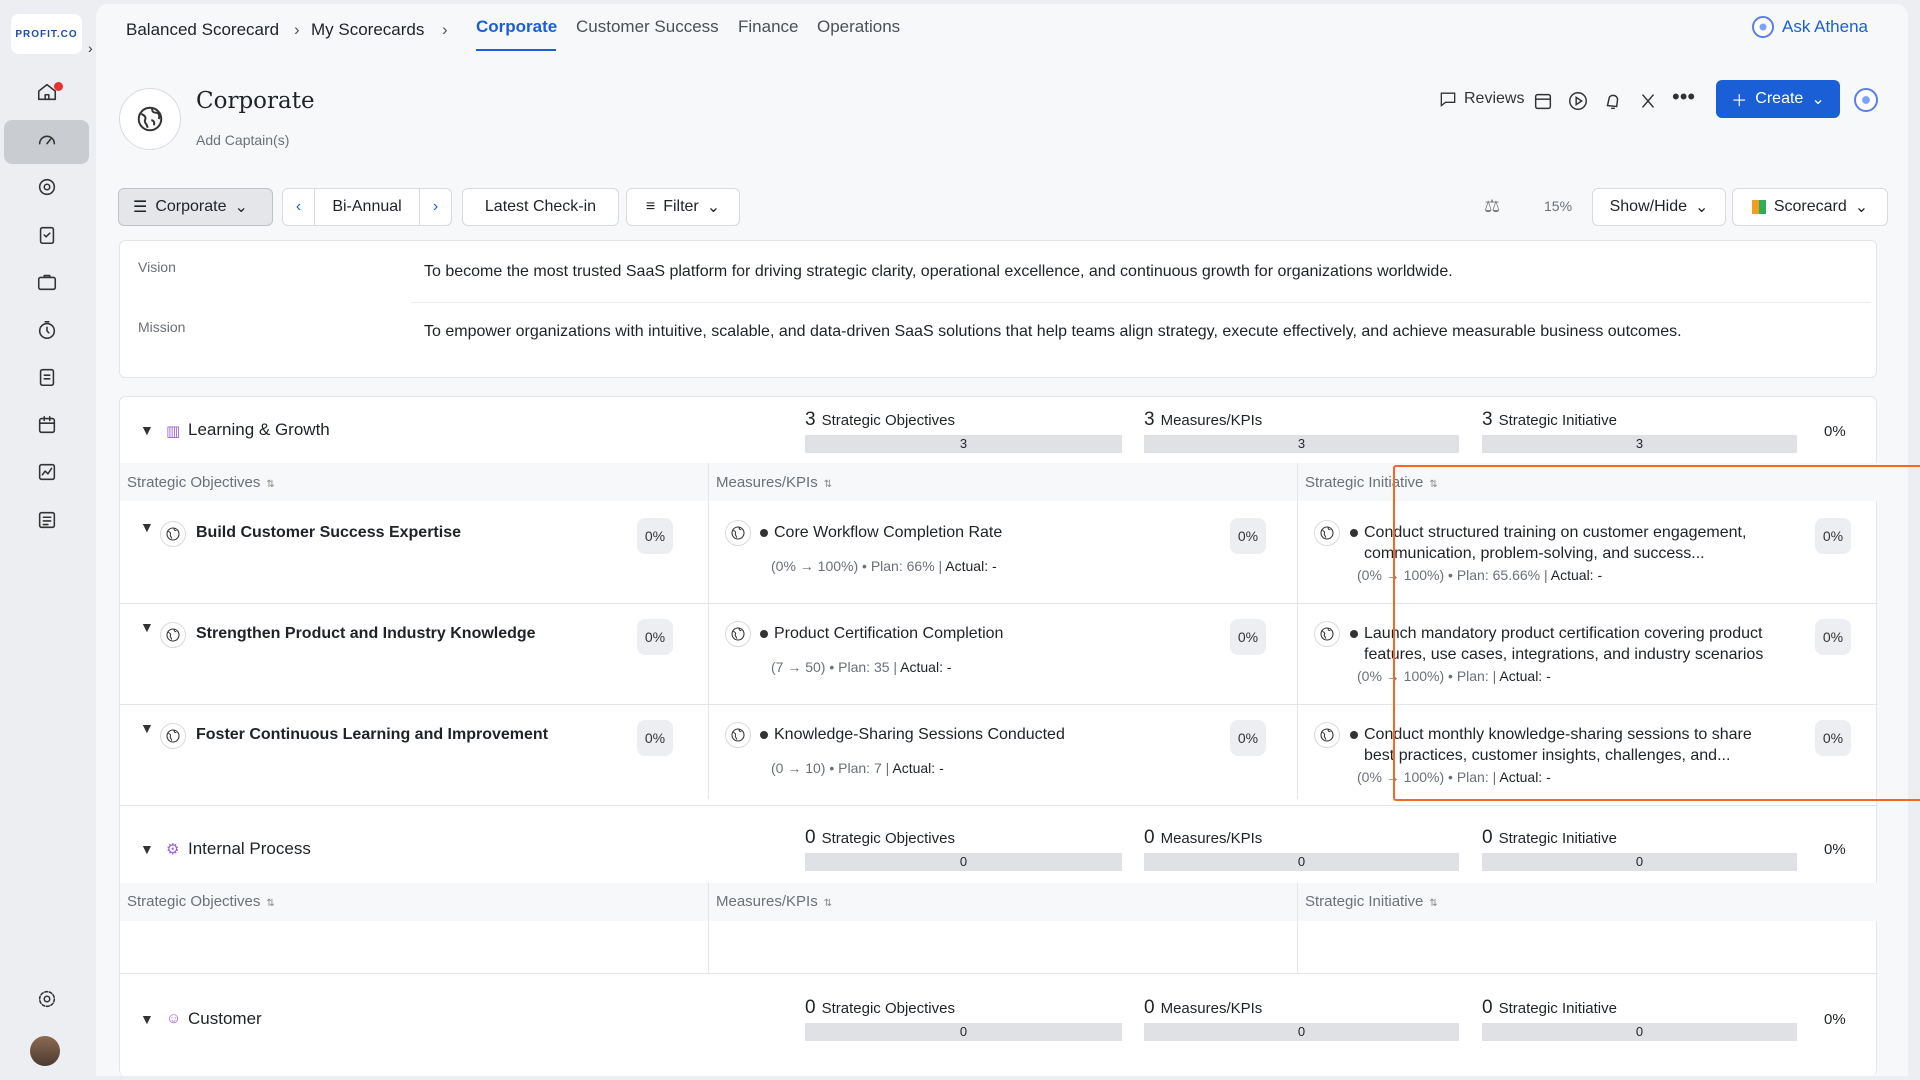  What do you see at coordinates (999, 902) in the screenshot?
I see `column-header-row` at bounding box center [999, 902].